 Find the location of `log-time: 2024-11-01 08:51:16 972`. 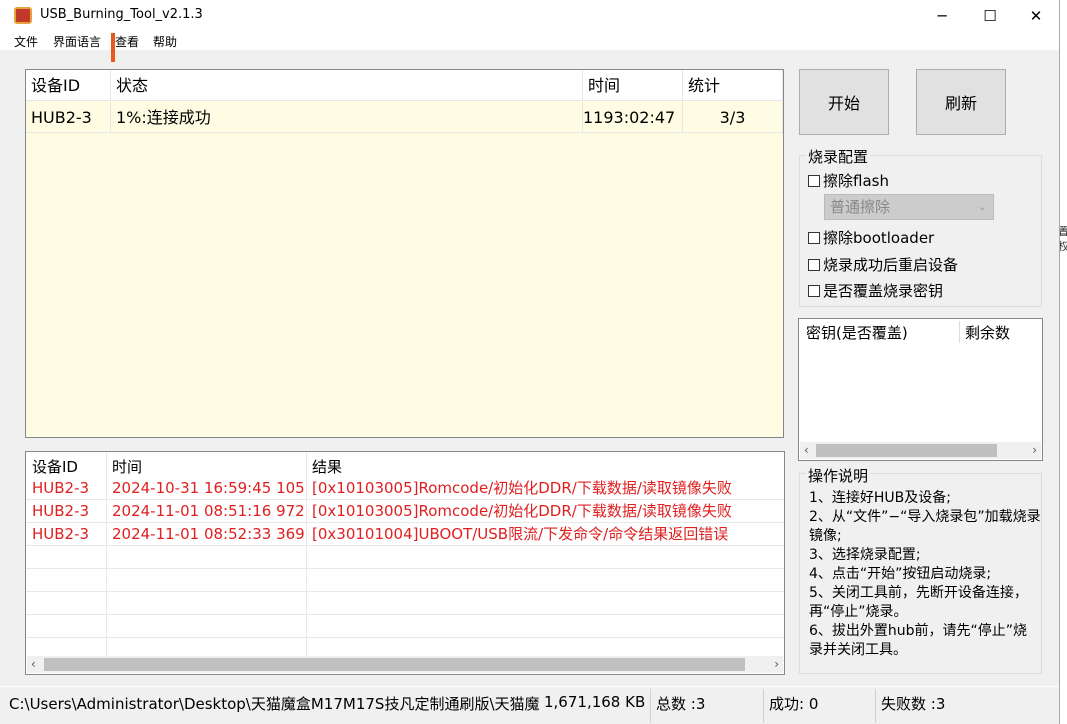

log-time: 2024-11-01 08:51:16 972 is located at coordinates (208, 511).